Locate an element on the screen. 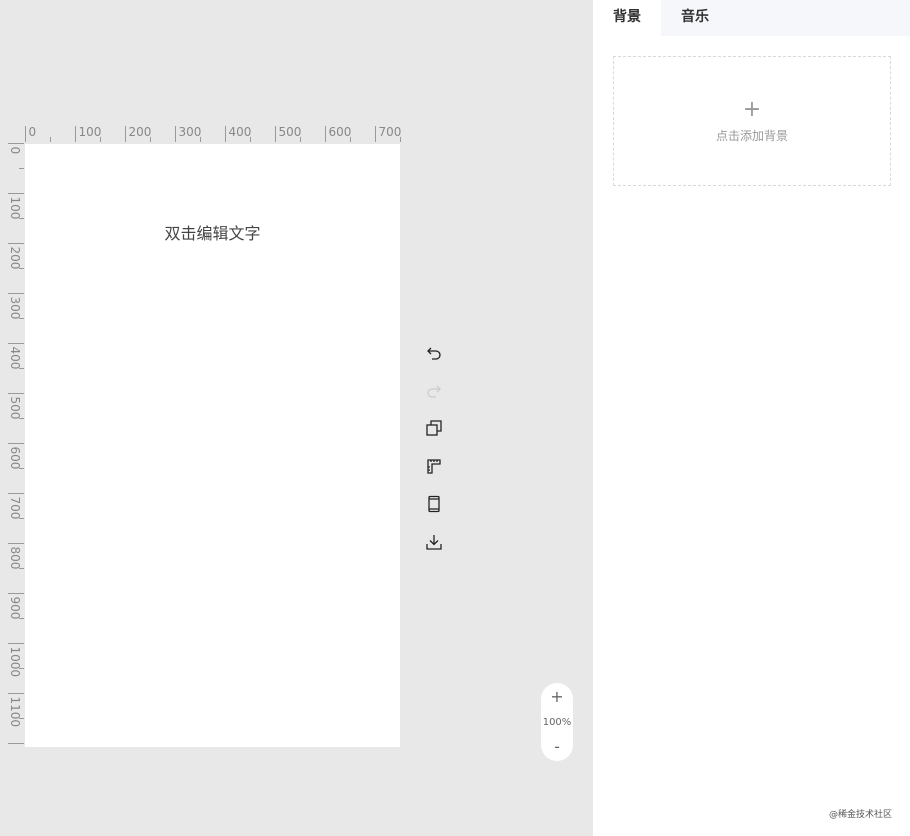 Image resolution: width=910 pixels, height=836 pixels. ruler-label: 1100 is located at coordinates (15, 712).